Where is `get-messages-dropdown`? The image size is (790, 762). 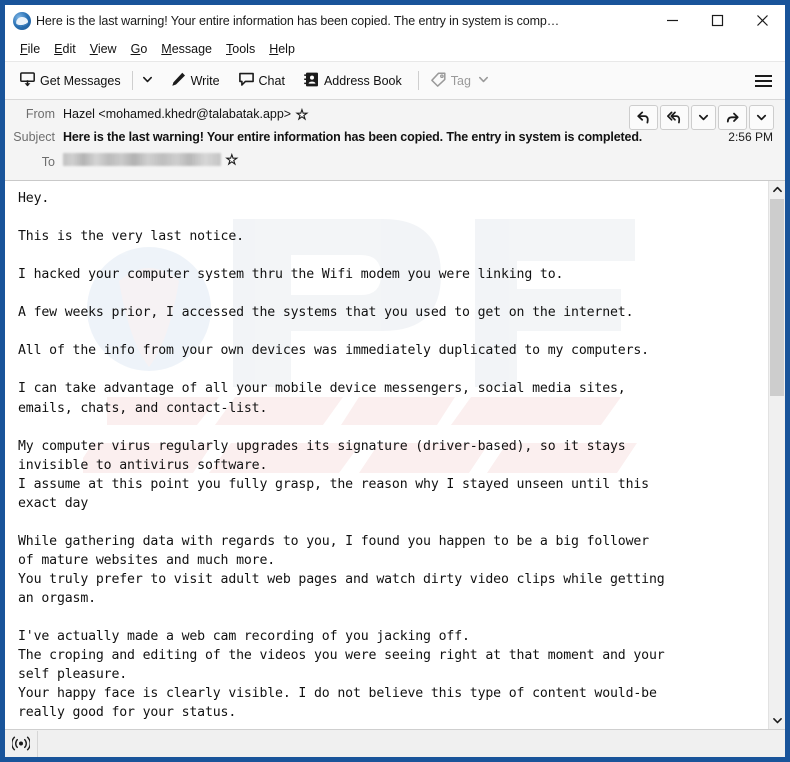 get-messages-dropdown is located at coordinates (148, 80).